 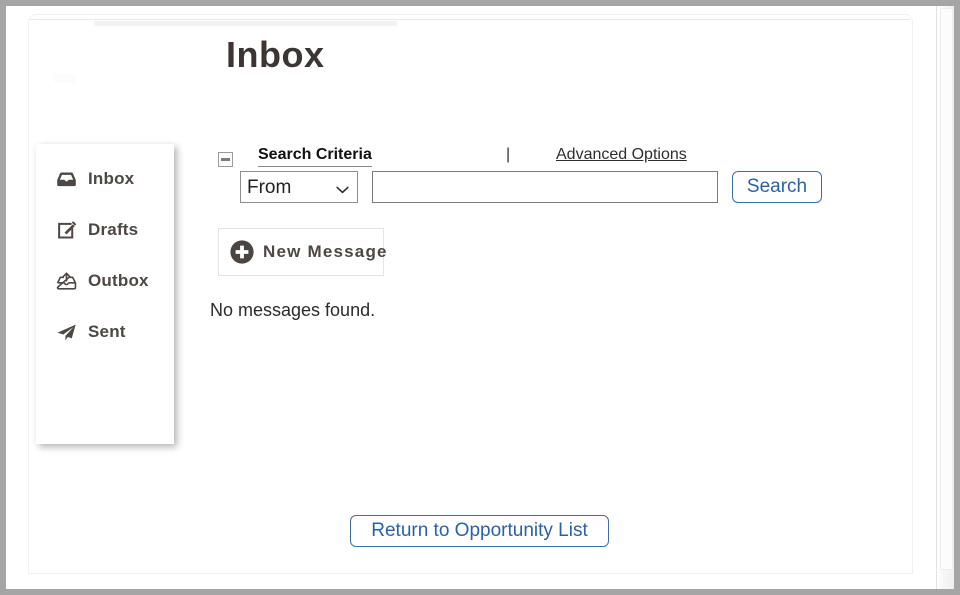 What do you see at coordinates (105, 294) in the screenshot?
I see `mail-folders-sidebar: Inbox Drafts Outbox Sent` at bounding box center [105, 294].